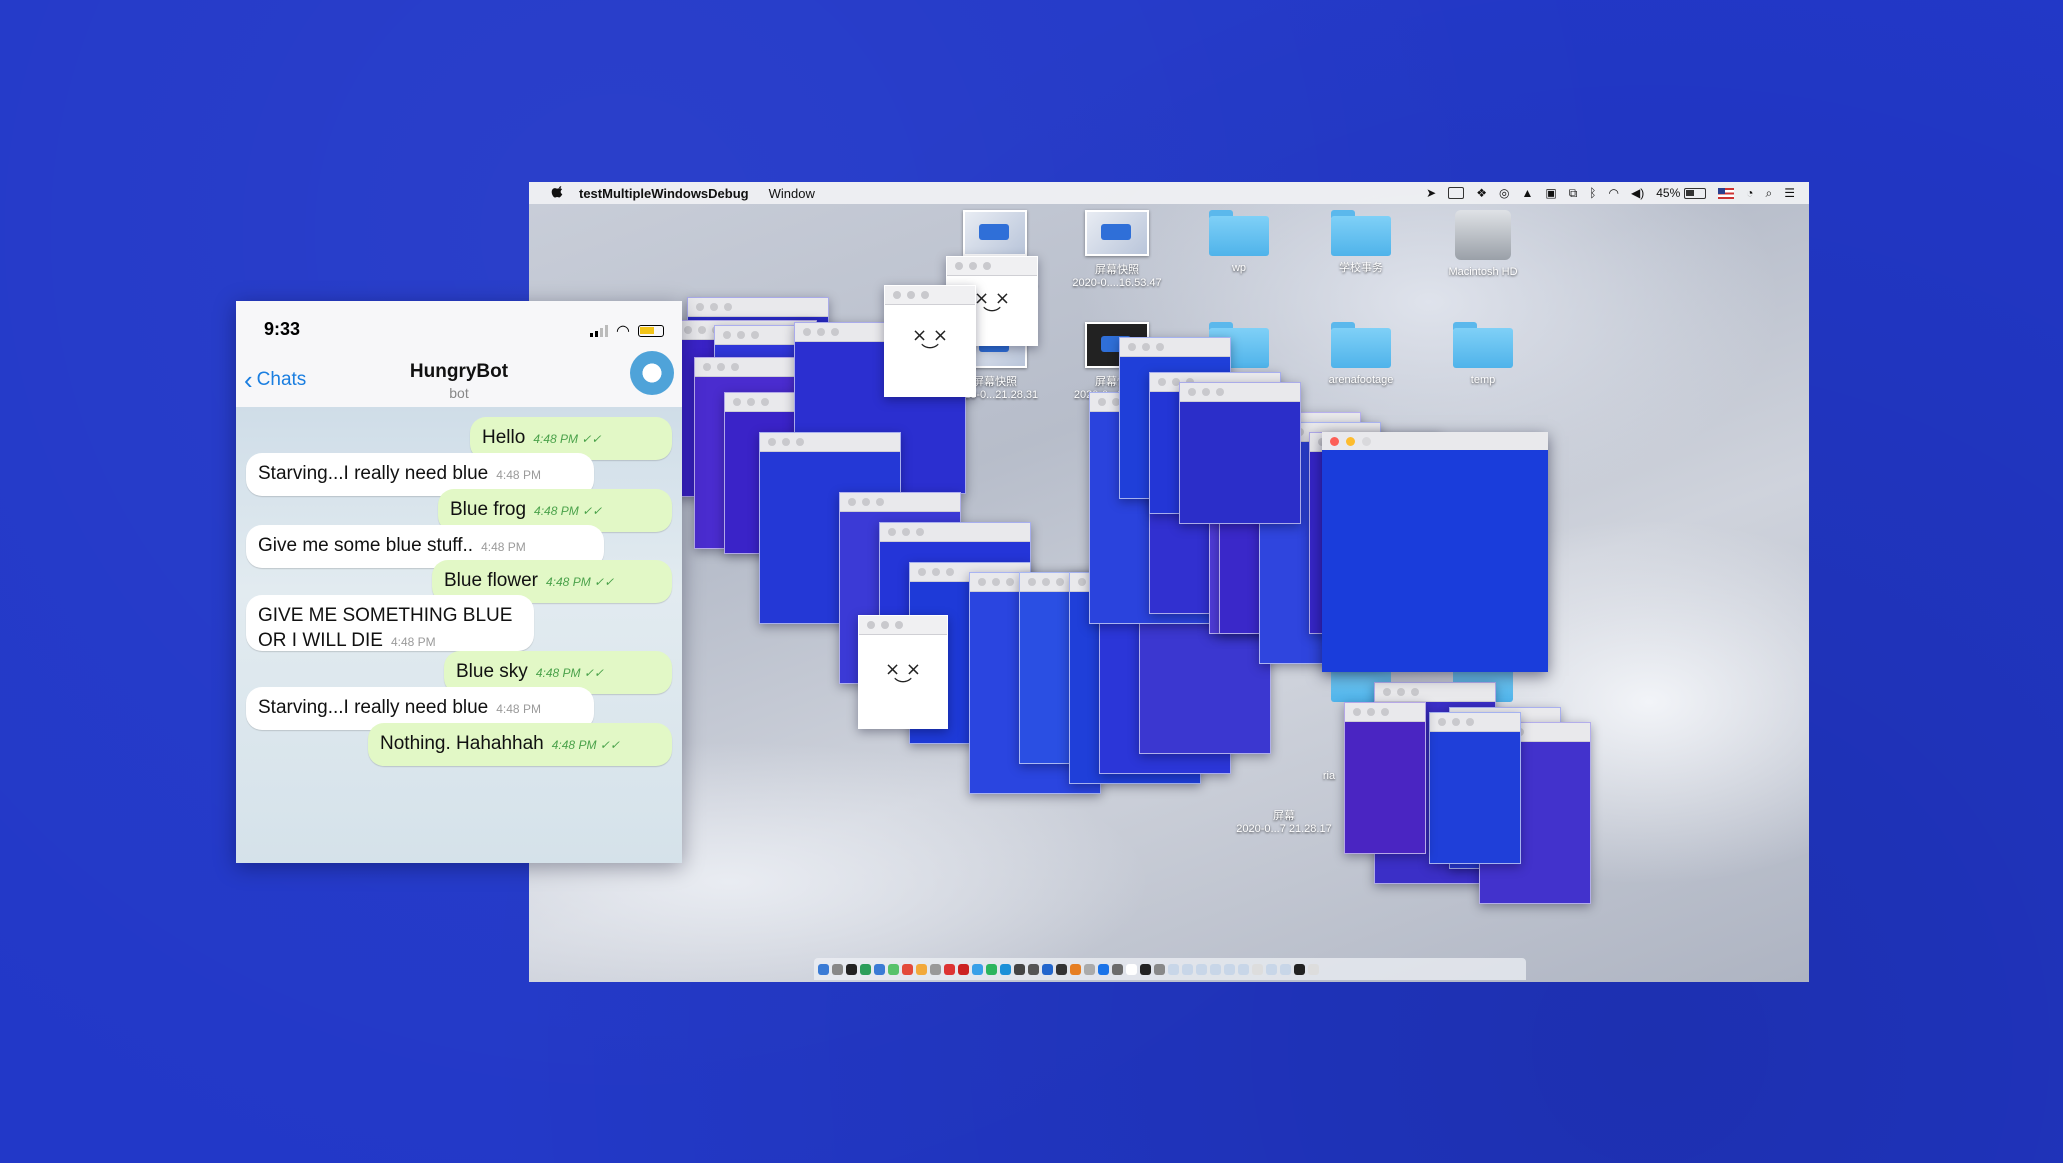 Image resolution: width=2063 pixels, height=1163 pixels. I want to click on desktop-icon: arenafootage, so click(1361, 354).